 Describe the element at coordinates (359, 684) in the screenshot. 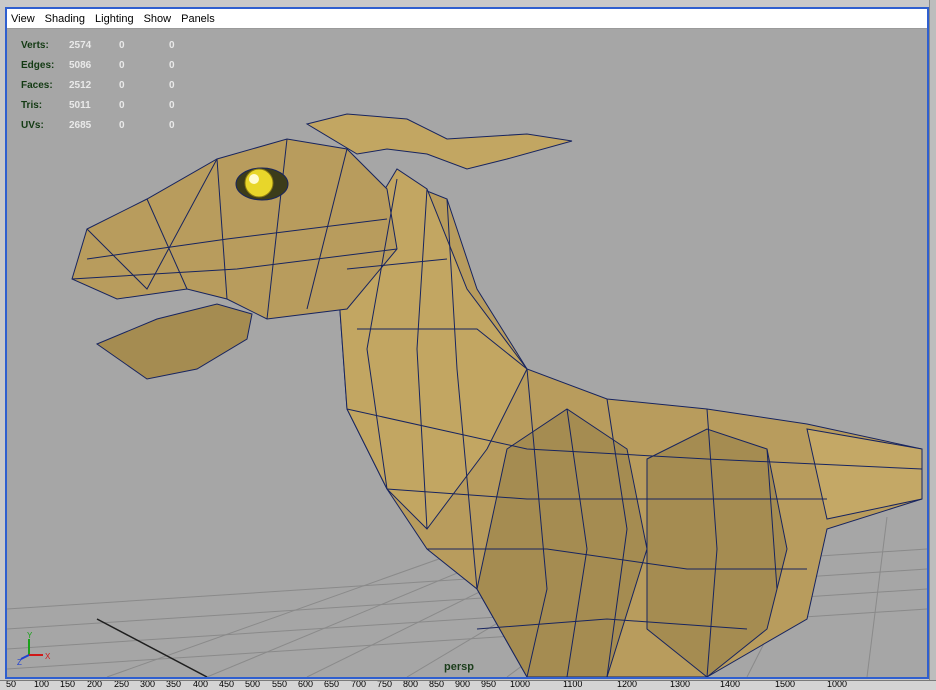

I see `ruler-tick: 700` at that location.